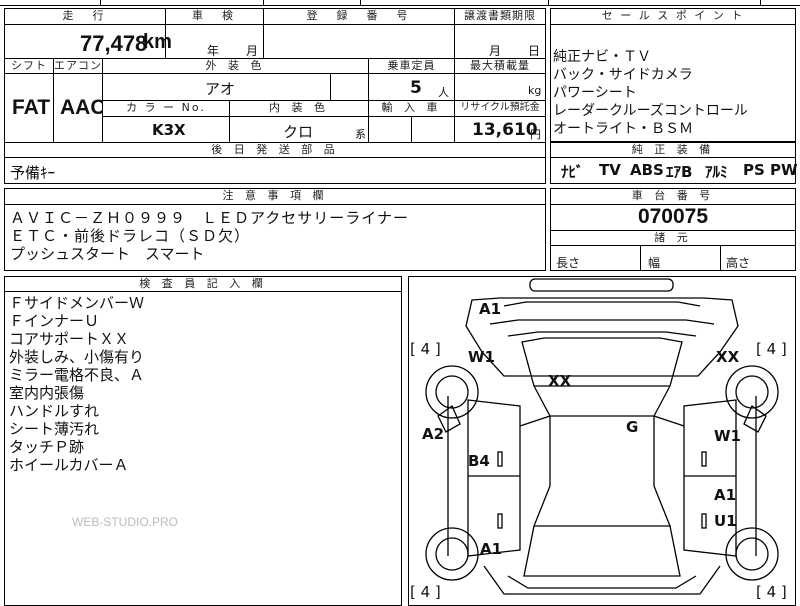 This screenshot has height=606, width=800. I want to click on inspector-line: シート薄汚れ, so click(54, 429).